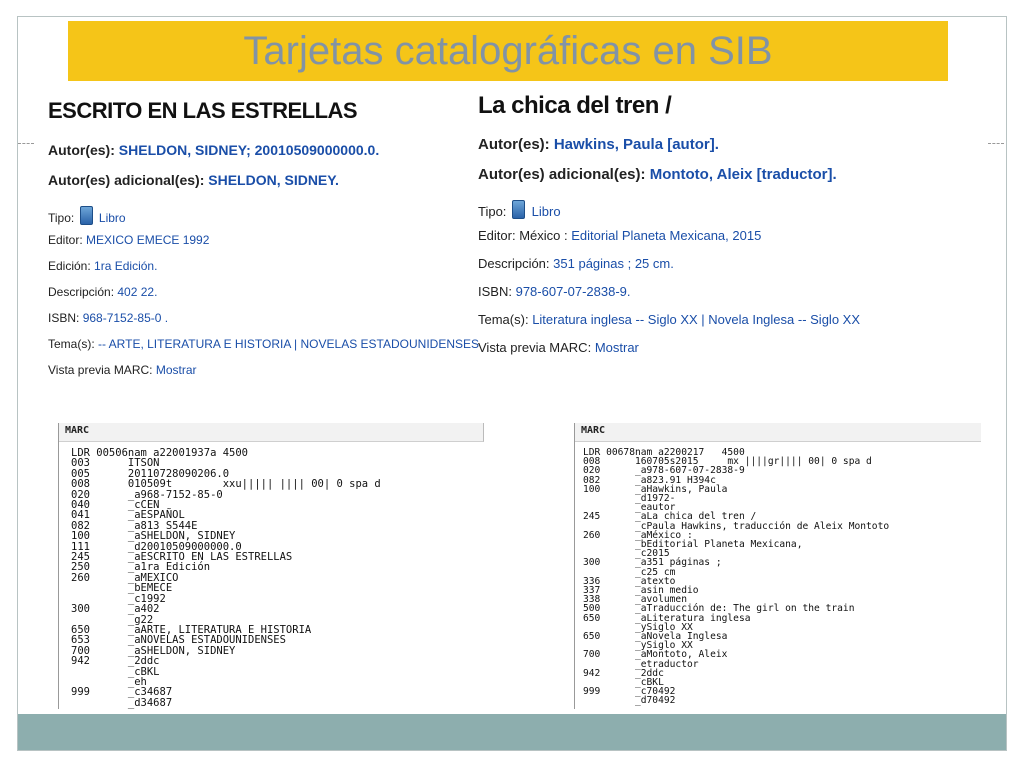  I want to click on marc-right-header: MARC, so click(778, 432).